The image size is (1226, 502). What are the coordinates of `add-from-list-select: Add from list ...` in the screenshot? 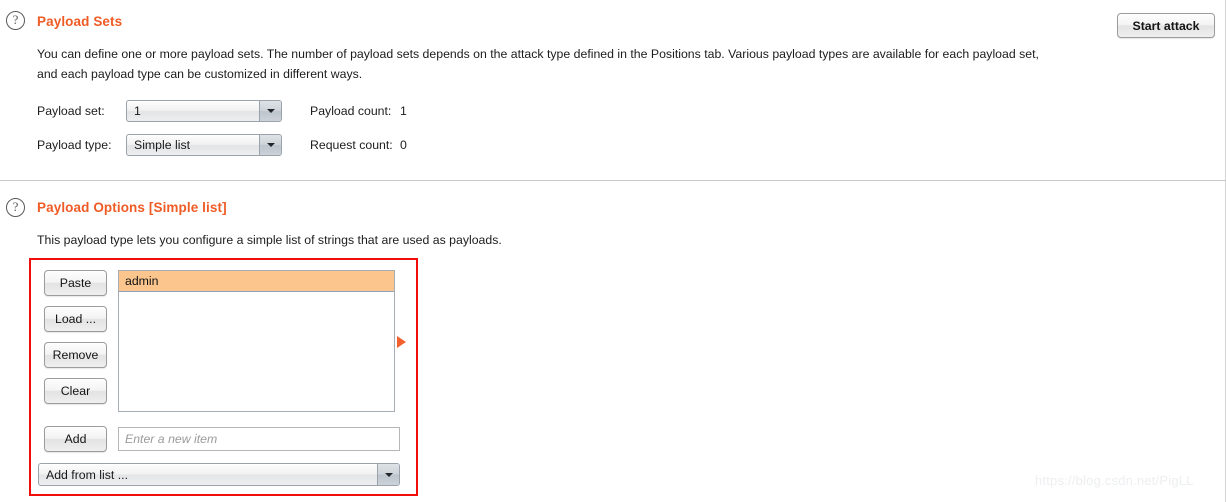 It's located at (219, 474).